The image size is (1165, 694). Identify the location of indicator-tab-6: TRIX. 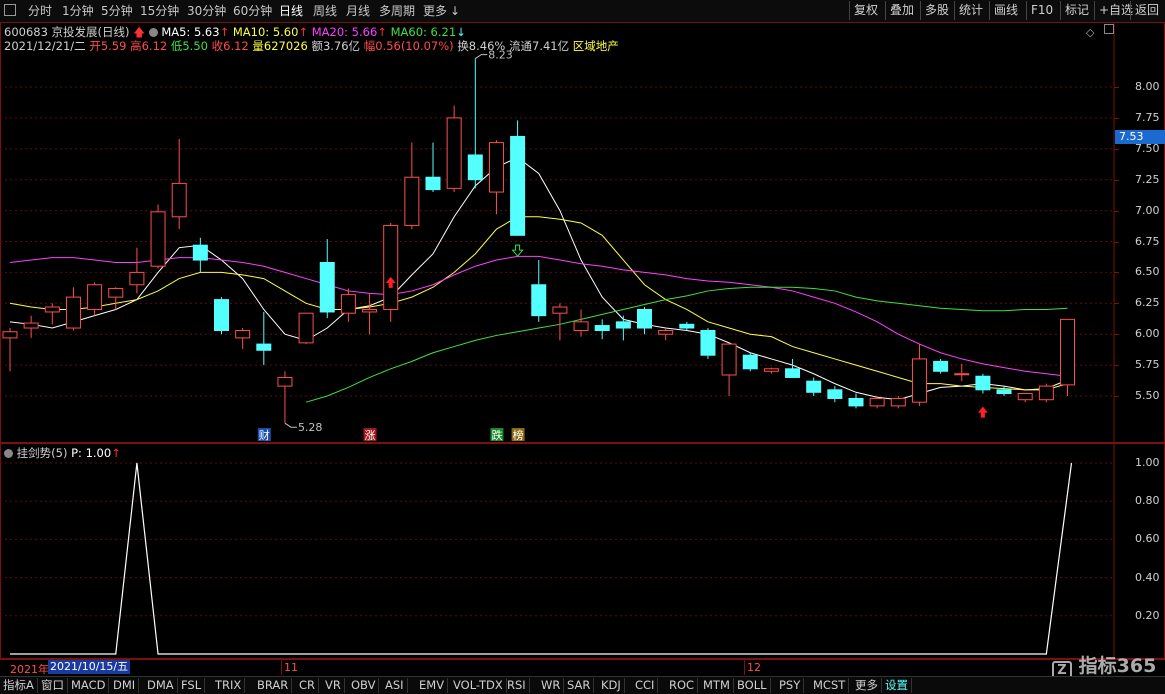
(229, 685).